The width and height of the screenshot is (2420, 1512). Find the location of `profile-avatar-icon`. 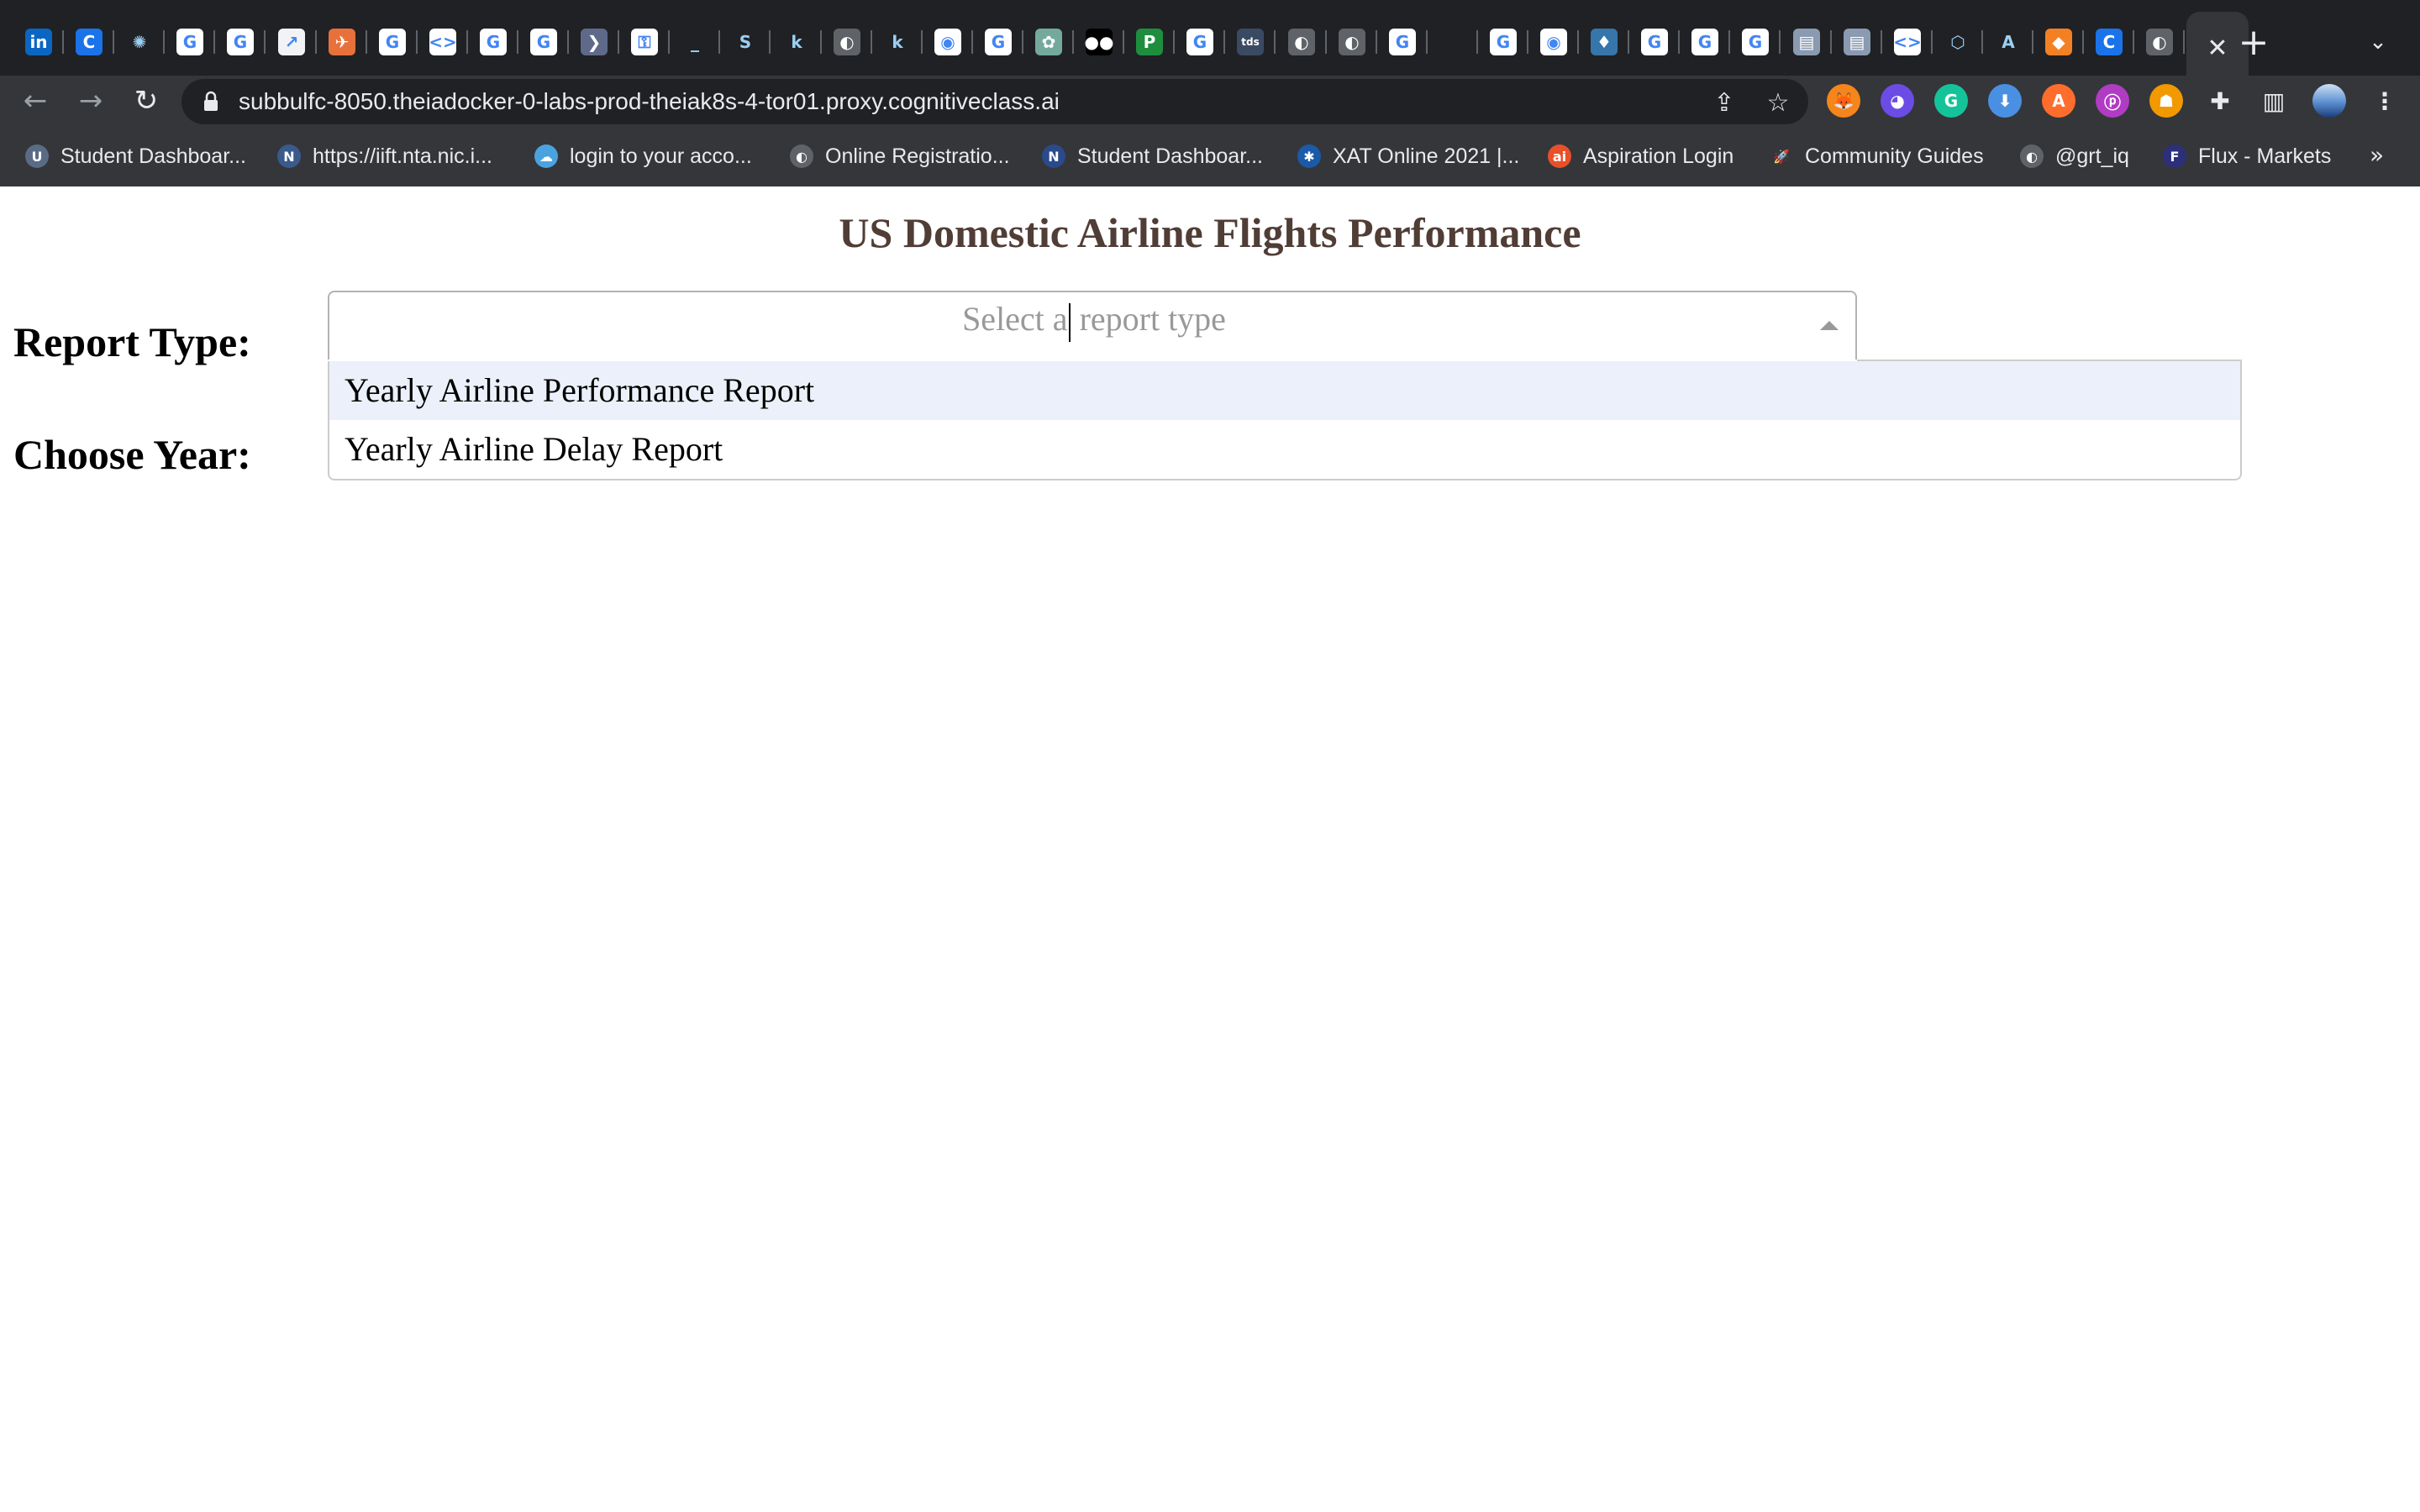

profile-avatar-icon is located at coordinates (2329, 101).